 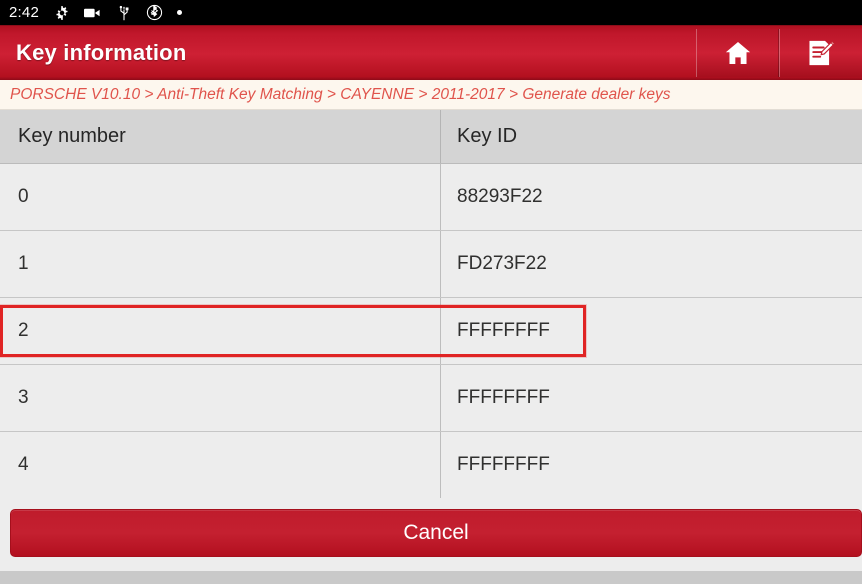 I want to click on page-title: Key information, so click(x=101, y=52).